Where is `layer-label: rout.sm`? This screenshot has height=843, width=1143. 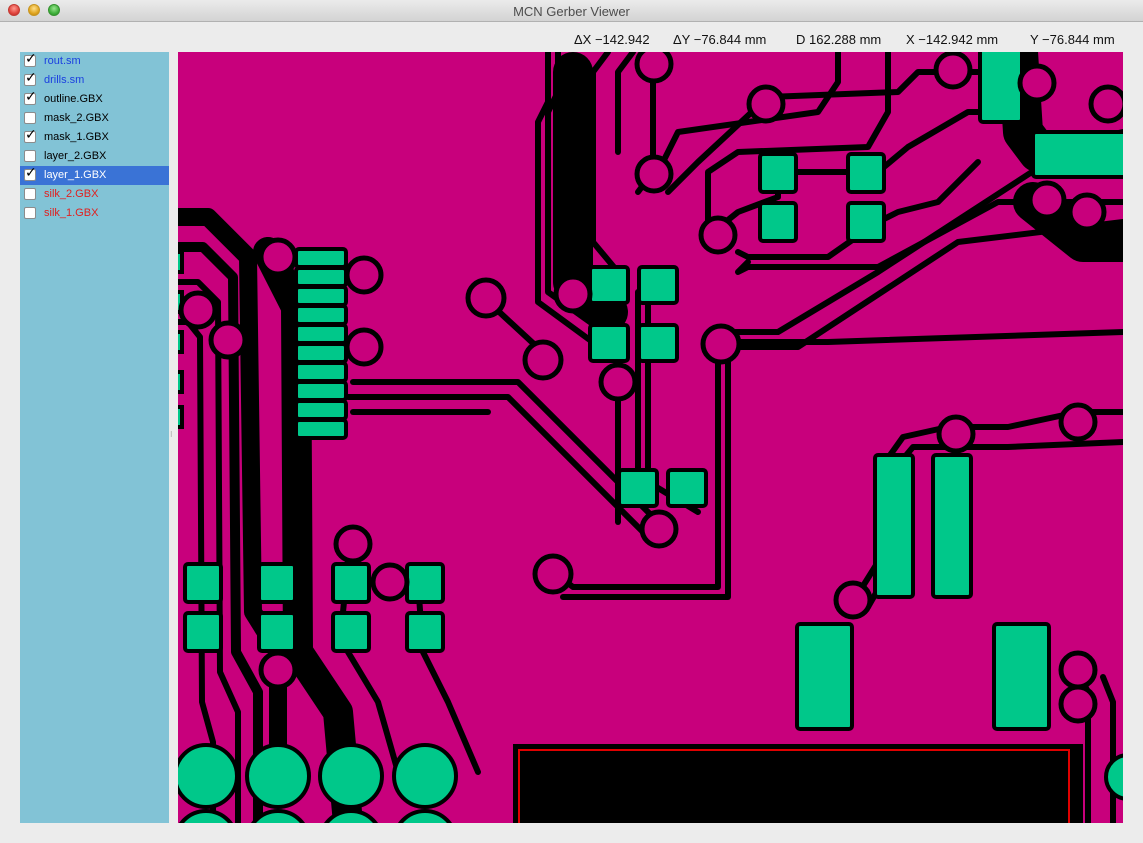
layer-label: rout.sm is located at coordinates (62, 61).